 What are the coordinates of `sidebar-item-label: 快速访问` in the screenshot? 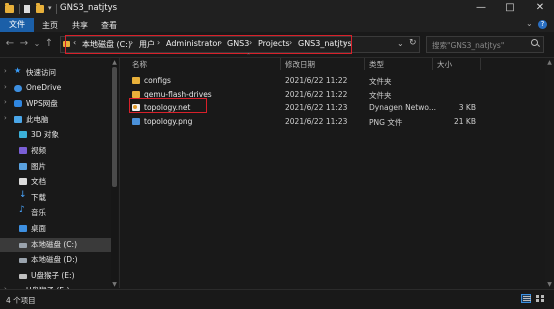 It's located at (41, 72).